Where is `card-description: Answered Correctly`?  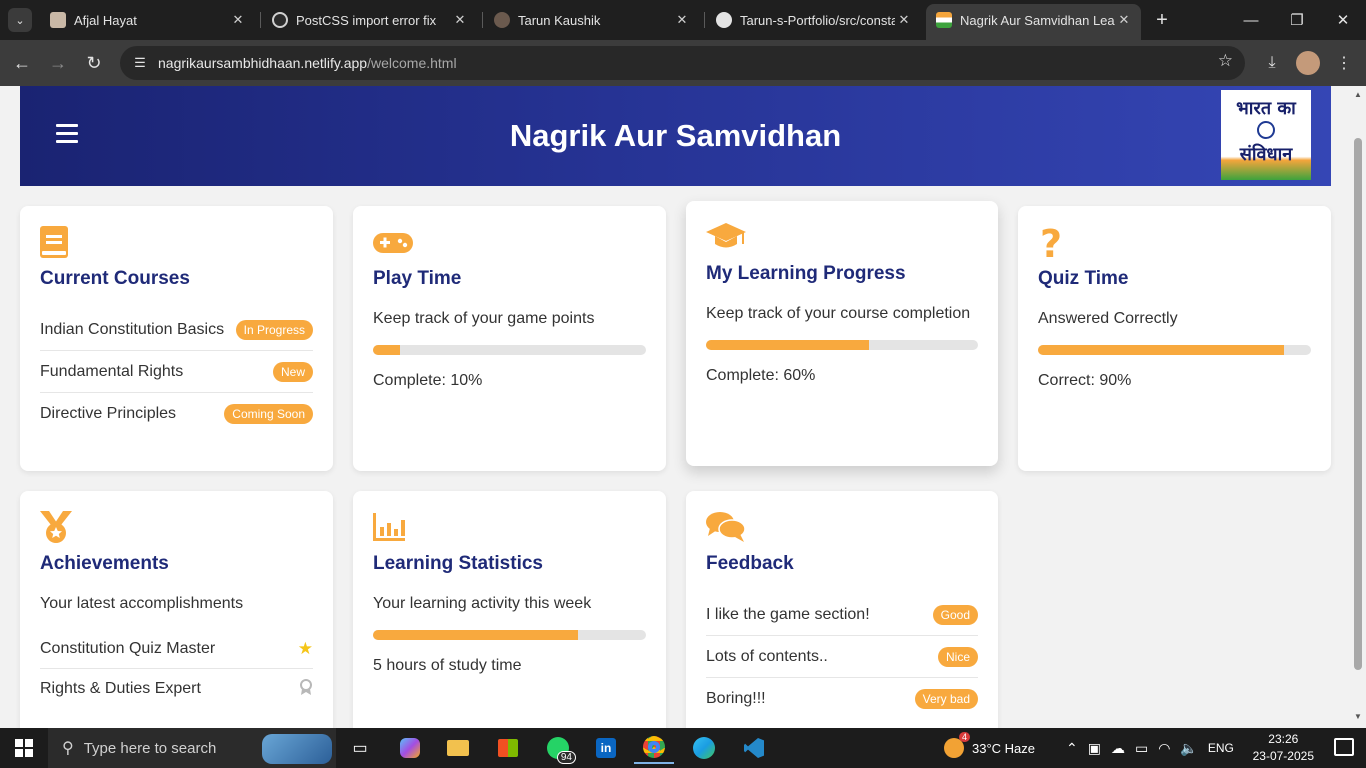 card-description: Answered Correctly is located at coordinates (1108, 318).